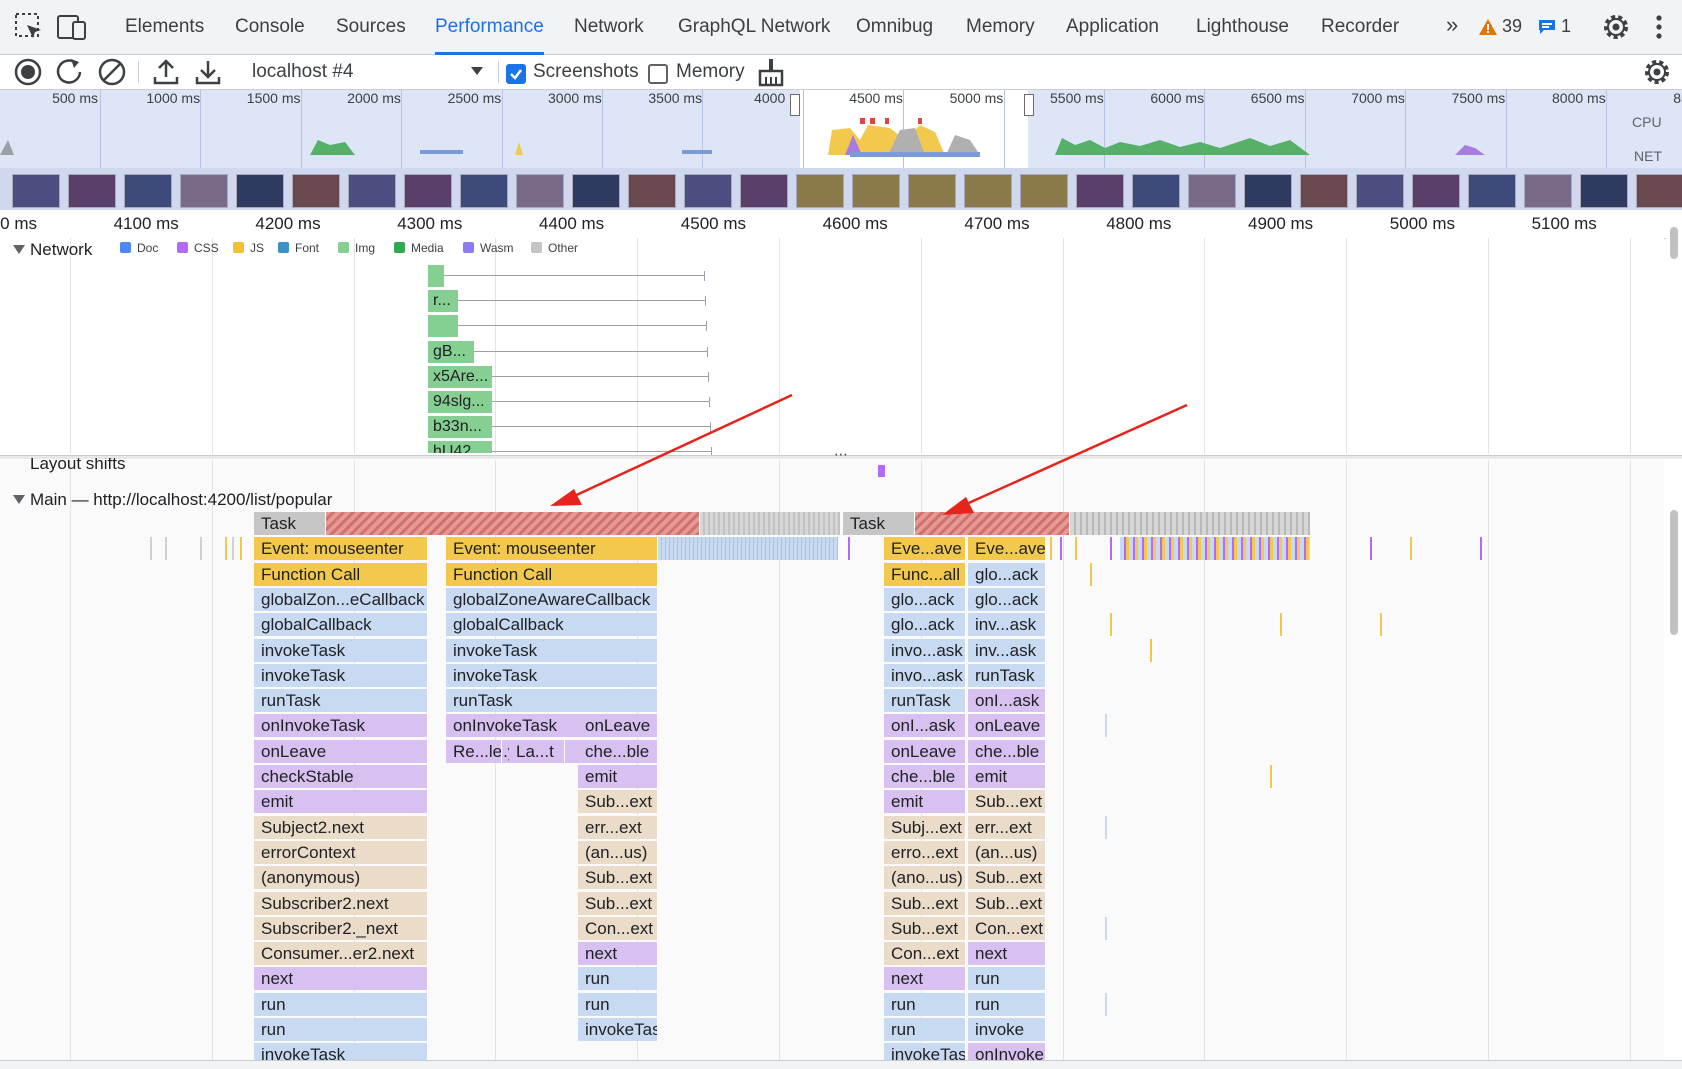 The image size is (1682, 1069). I want to click on screenshot-filmstrip, so click(841, 189).